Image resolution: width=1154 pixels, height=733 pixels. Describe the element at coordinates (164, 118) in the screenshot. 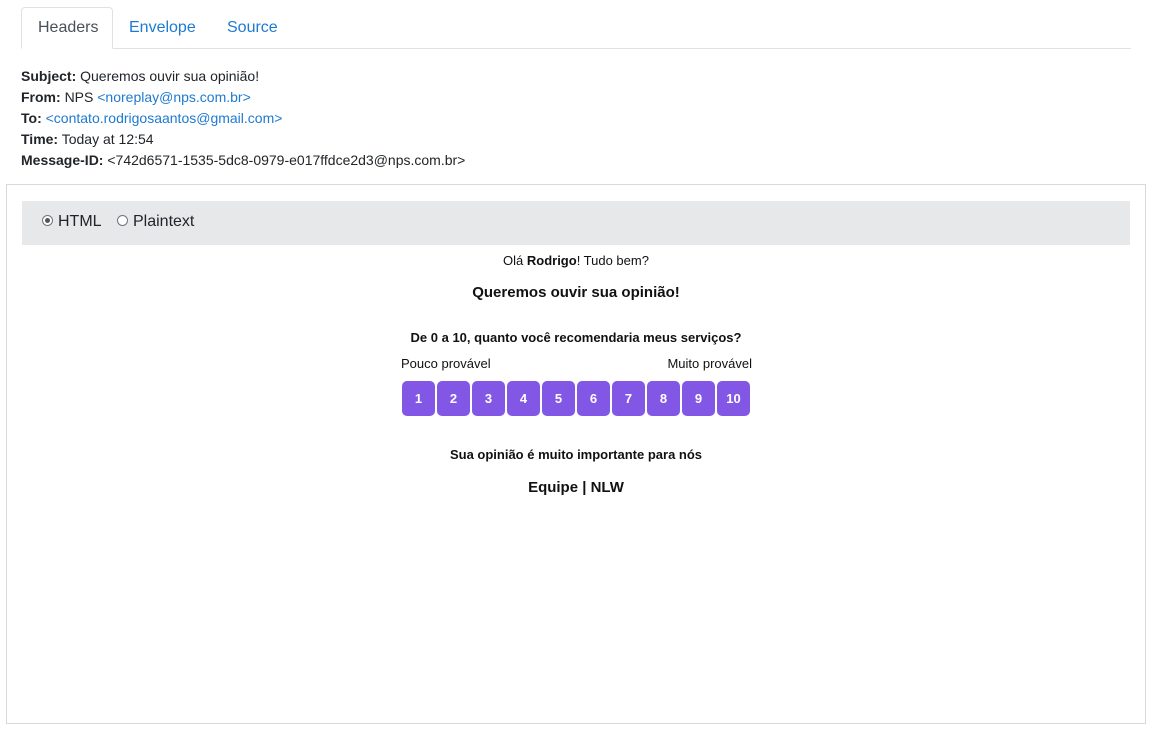

I see `to-email-link: <contato.rodrigosaantos@gmail.com>` at that location.